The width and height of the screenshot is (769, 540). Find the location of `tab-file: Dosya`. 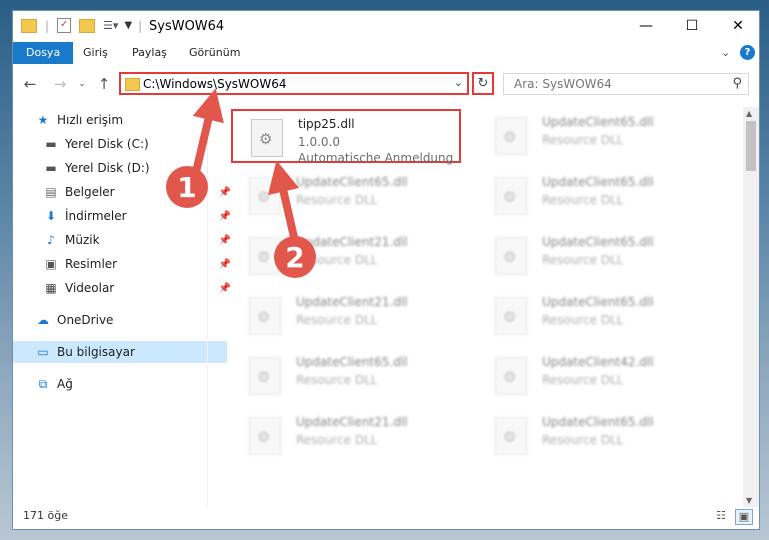

tab-file: Dosya is located at coordinates (43, 53).